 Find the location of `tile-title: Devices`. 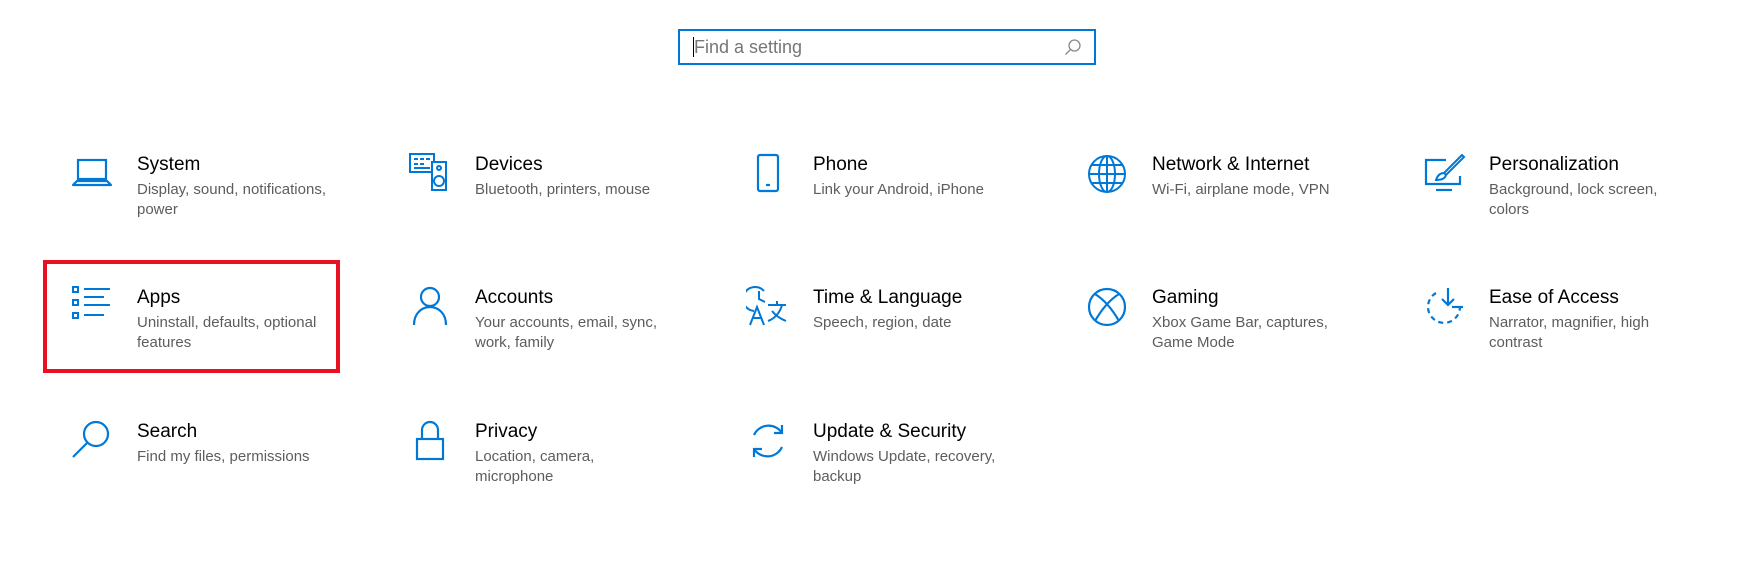

tile-title: Devices is located at coordinates (509, 164).